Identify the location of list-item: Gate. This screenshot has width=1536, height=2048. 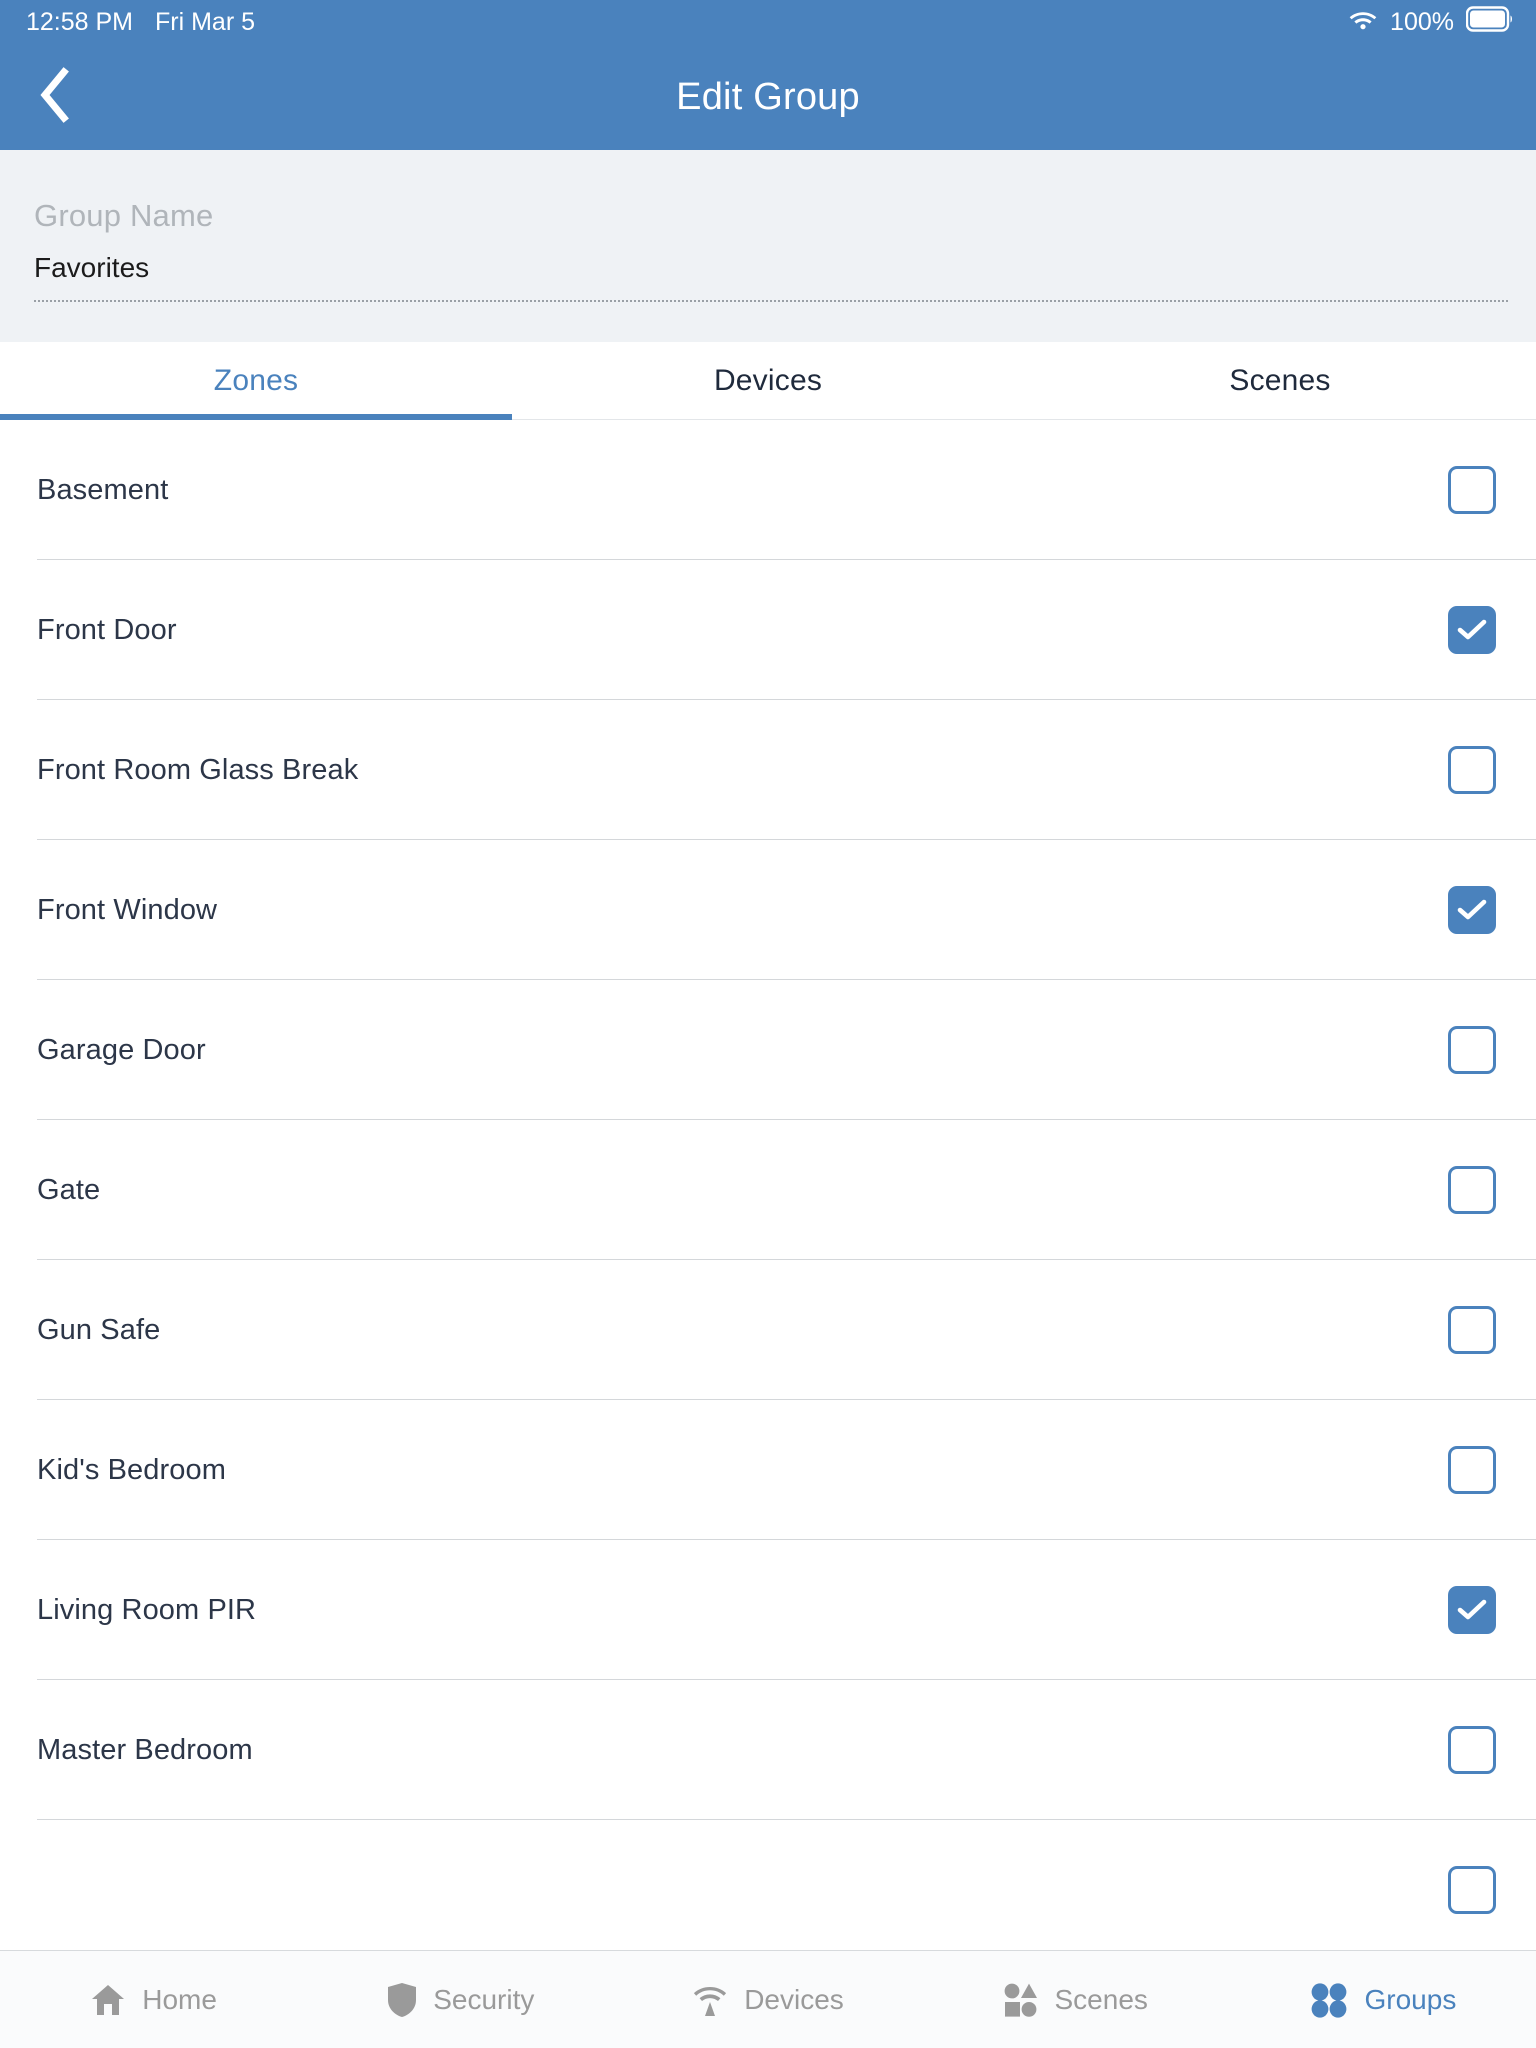
(768, 1190).